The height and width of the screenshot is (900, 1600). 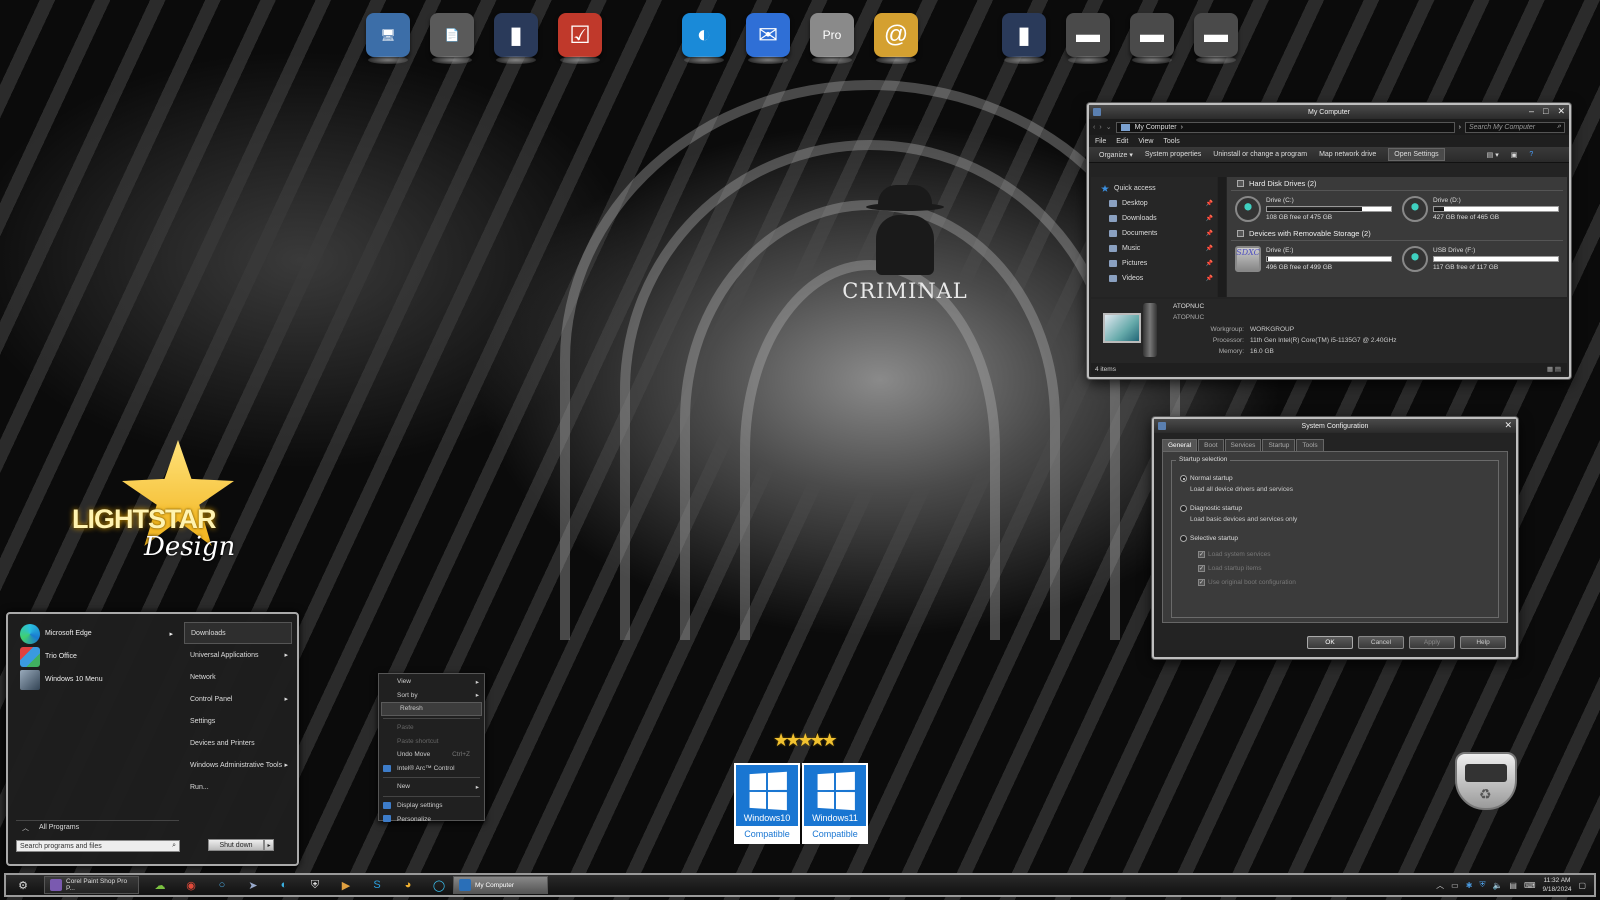 What do you see at coordinates (1180, 445) in the screenshot?
I see `tab-general: General` at bounding box center [1180, 445].